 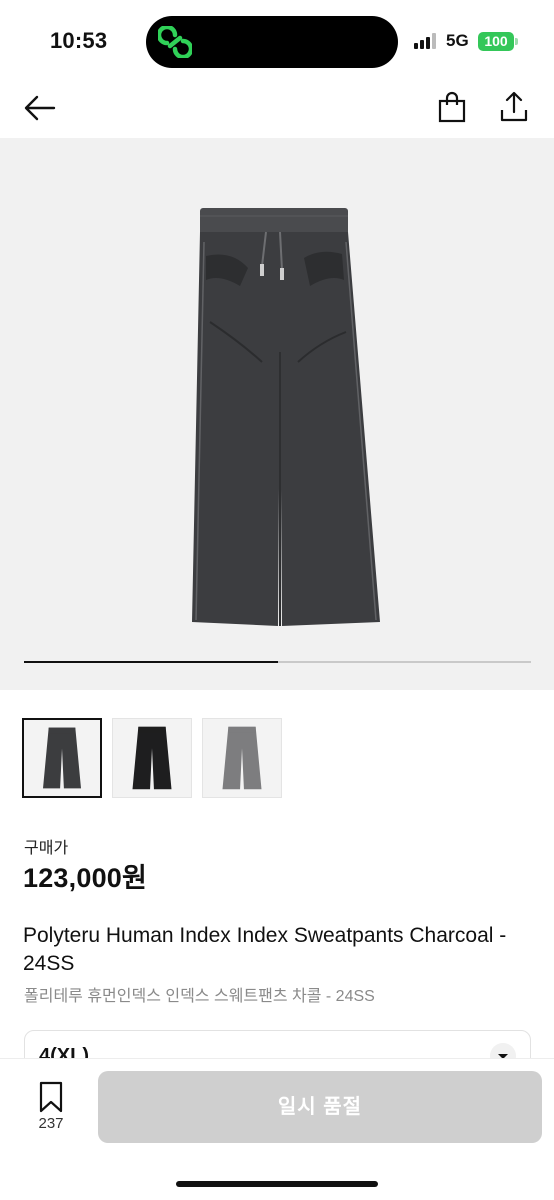 What do you see at coordinates (277, 110) in the screenshot?
I see `top-navigation` at bounding box center [277, 110].